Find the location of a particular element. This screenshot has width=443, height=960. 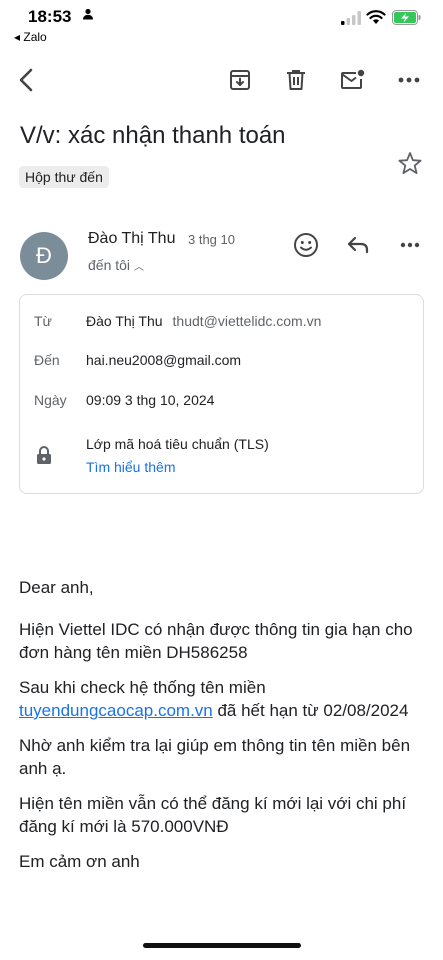

recipient-toggle: đến tôi ︿ is located at coordinates (116, 265).